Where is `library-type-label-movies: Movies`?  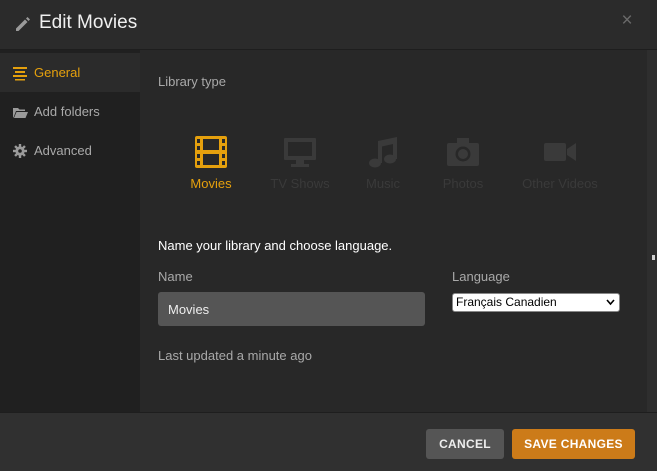
library-type-label-movies: Movies is located at coordinates (211, 183).